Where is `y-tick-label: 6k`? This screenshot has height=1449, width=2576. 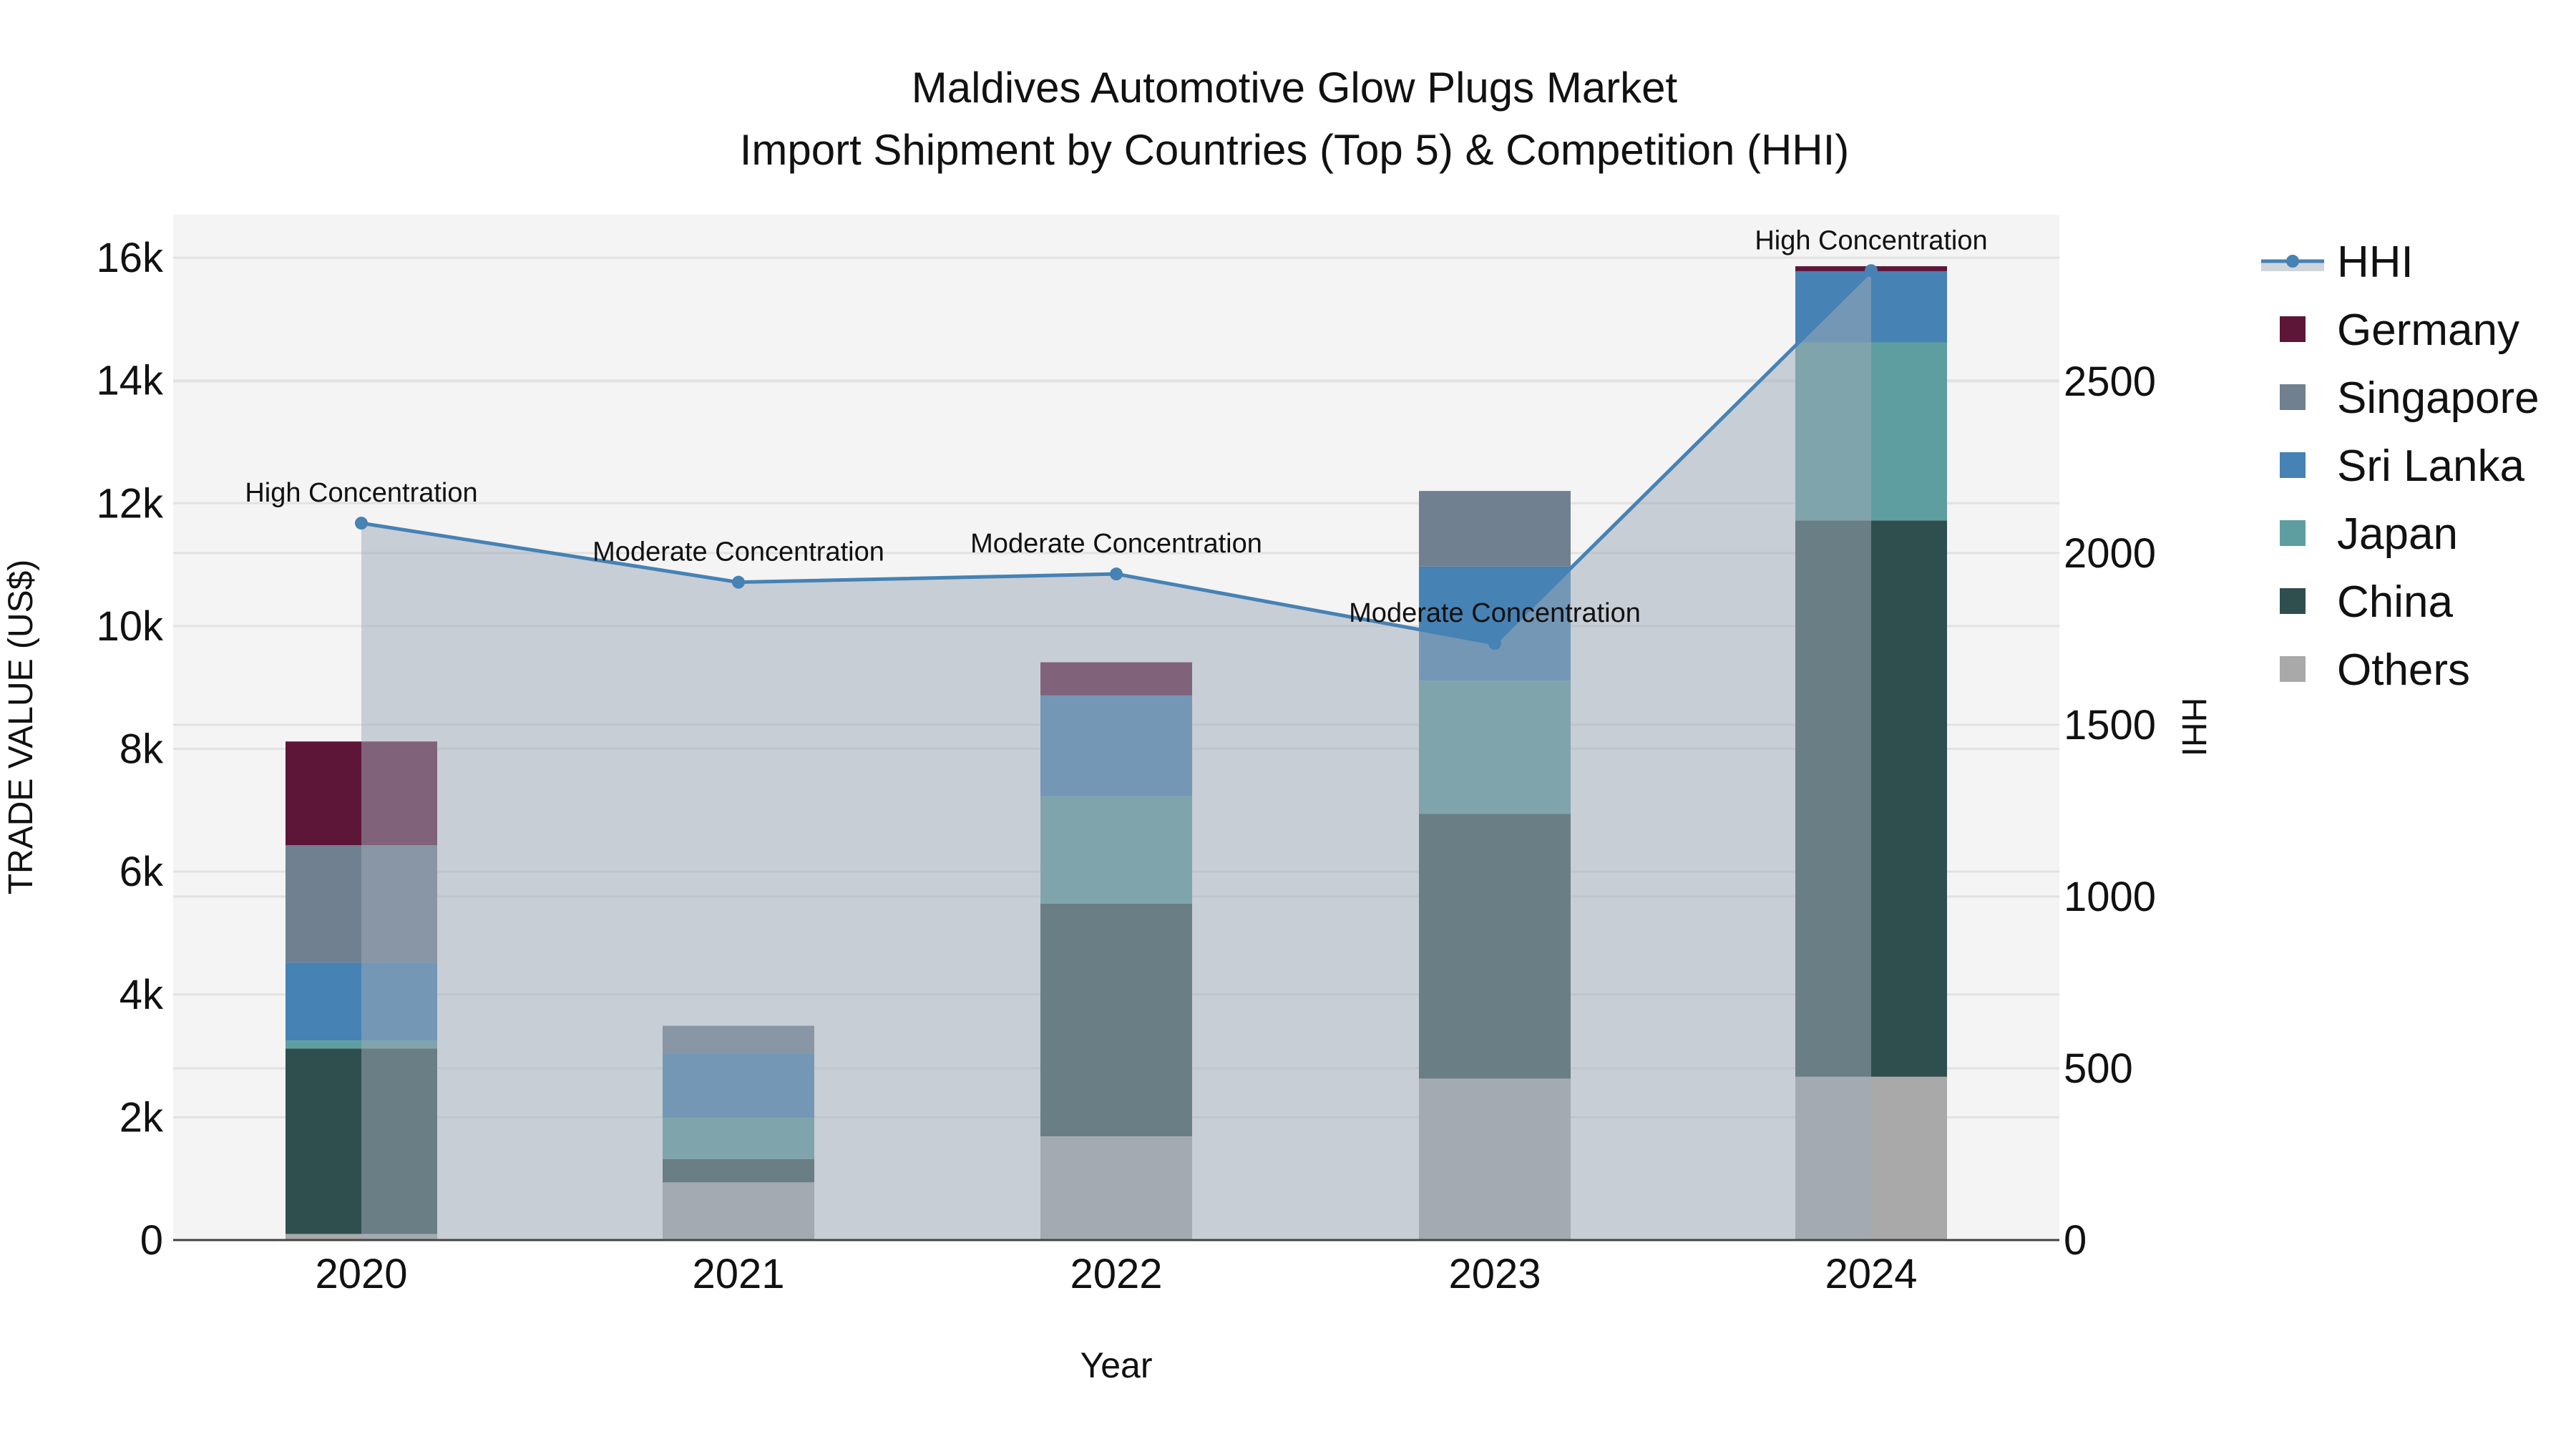
y-tick-label: 6k is located at coordinates (141, 872).